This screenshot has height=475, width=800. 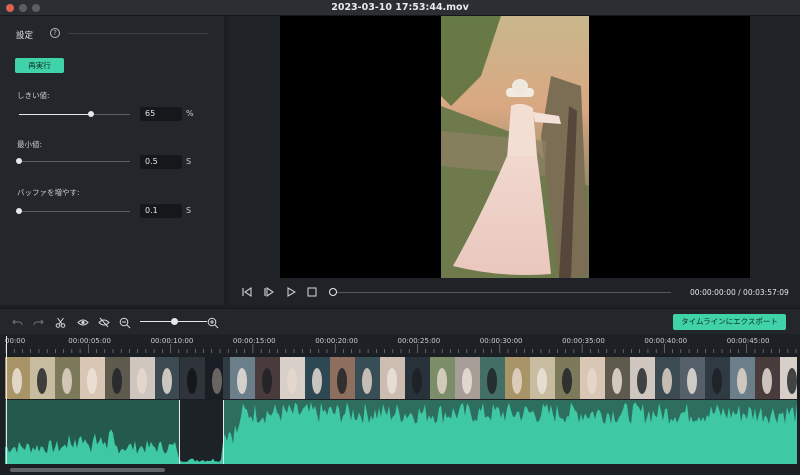 I want to click on zoom-out-icon, so click(x=125, y=323).